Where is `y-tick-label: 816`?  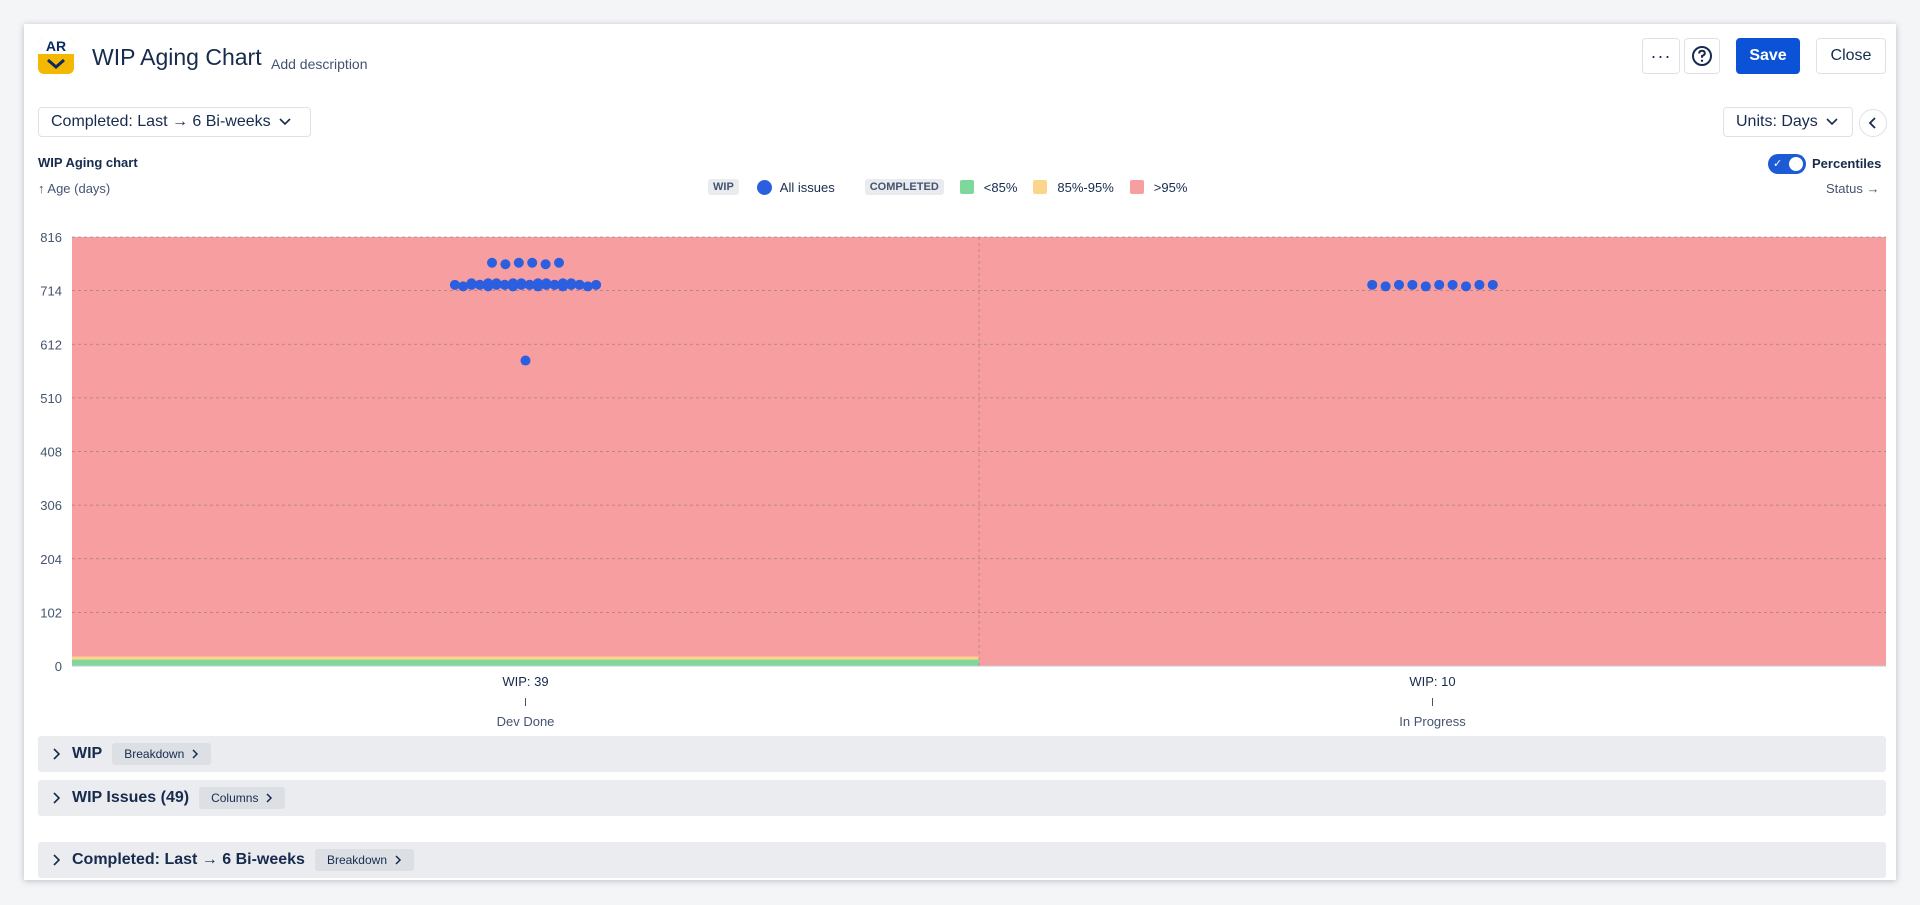
y-tick-label: 816 is located at coordinates (51, 237).